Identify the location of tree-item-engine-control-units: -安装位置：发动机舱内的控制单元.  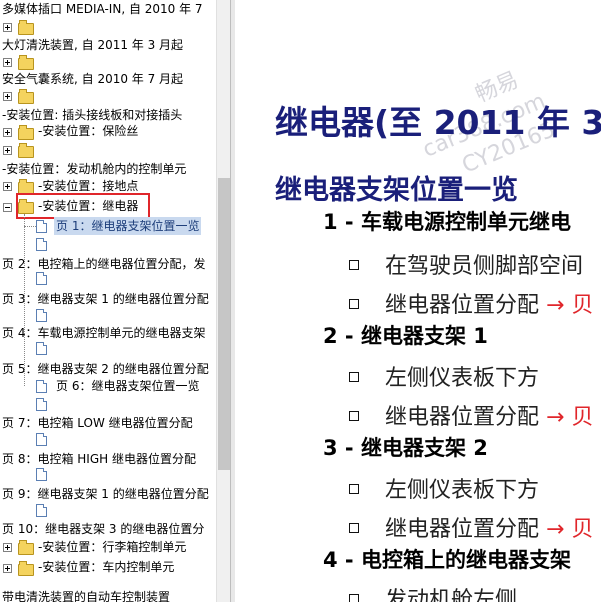
(94, 169).